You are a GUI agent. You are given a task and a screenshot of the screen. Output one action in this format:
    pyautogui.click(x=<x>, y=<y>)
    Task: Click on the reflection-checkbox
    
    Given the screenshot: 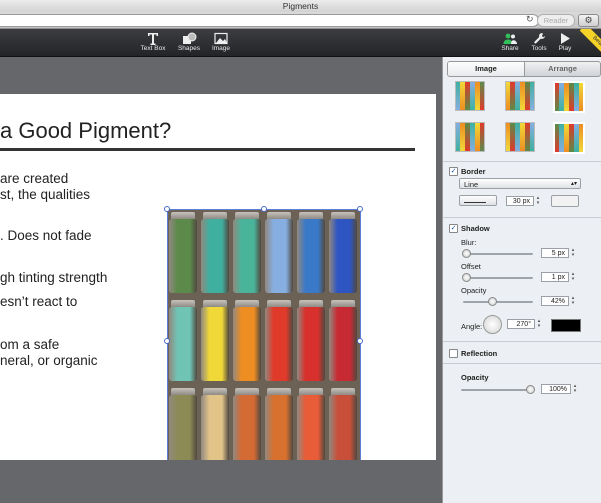 What is the action you would take?
    pyautogui.click(x=453, y=353)
    